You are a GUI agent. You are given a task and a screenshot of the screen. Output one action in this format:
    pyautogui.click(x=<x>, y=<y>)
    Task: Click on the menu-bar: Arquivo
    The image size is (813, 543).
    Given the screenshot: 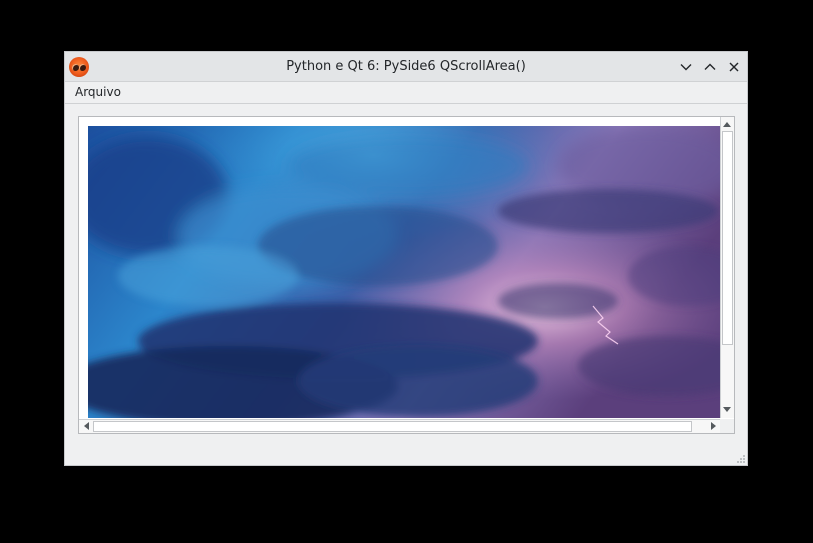 What is the action you would take?
    pyautogui.click(x=406, y=93)
    